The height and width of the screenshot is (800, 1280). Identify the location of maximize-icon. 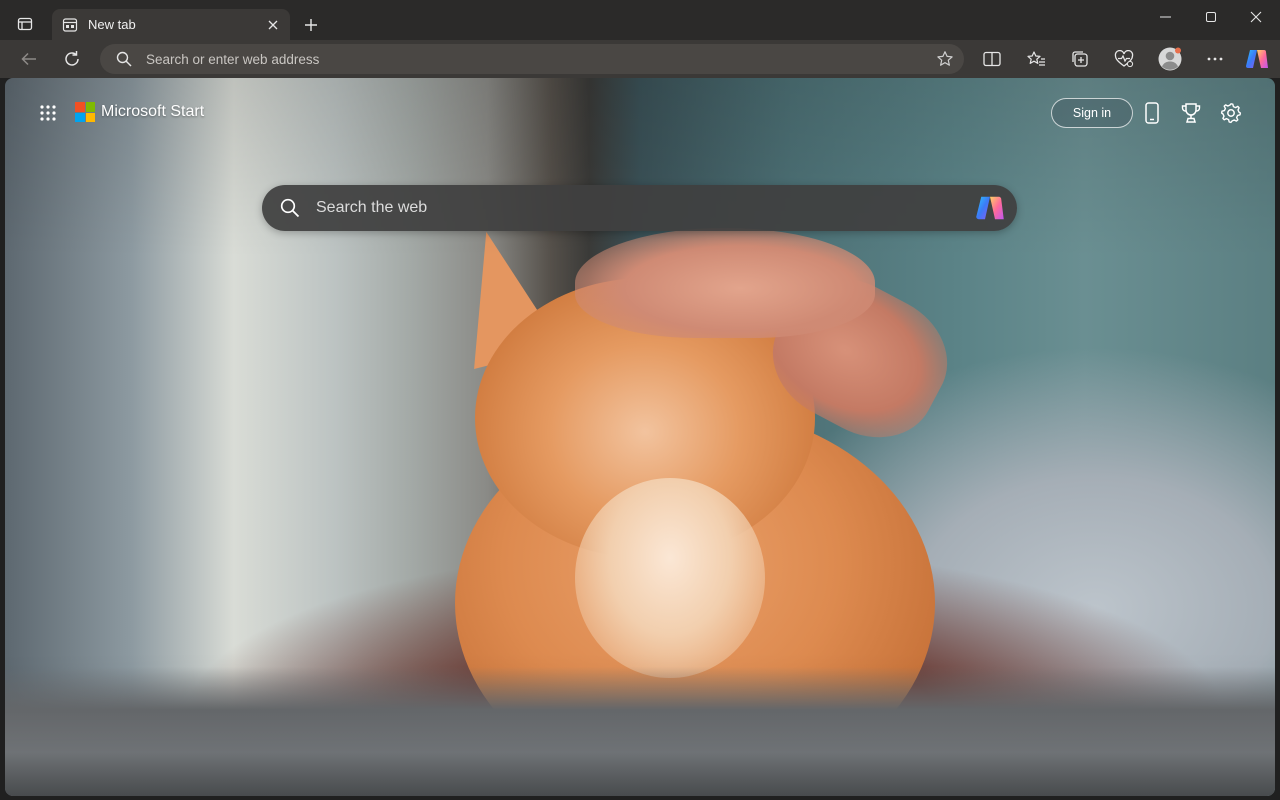
(1211, 17).